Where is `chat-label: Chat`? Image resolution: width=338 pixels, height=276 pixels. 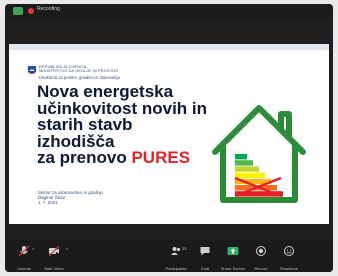
chat-label: Chat is located at coordinates (205, 268).